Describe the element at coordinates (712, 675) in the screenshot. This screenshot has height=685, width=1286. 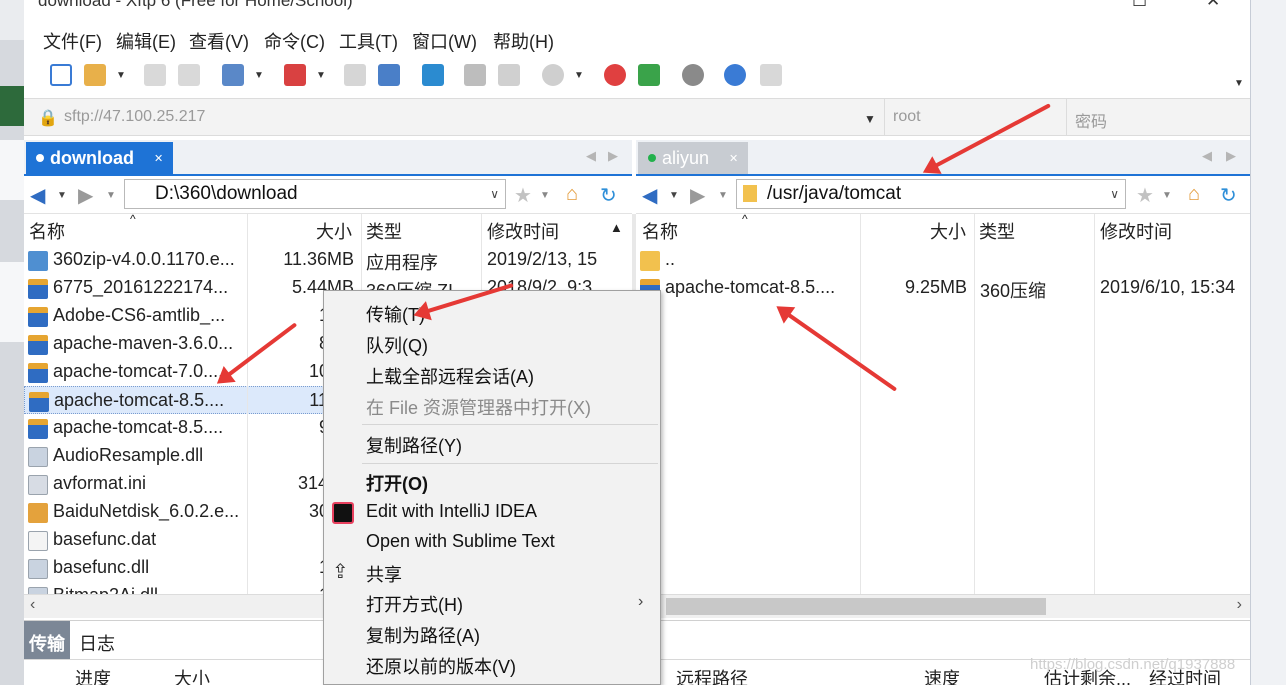
I see `column-header-remote-path: 远程路径` at that location.